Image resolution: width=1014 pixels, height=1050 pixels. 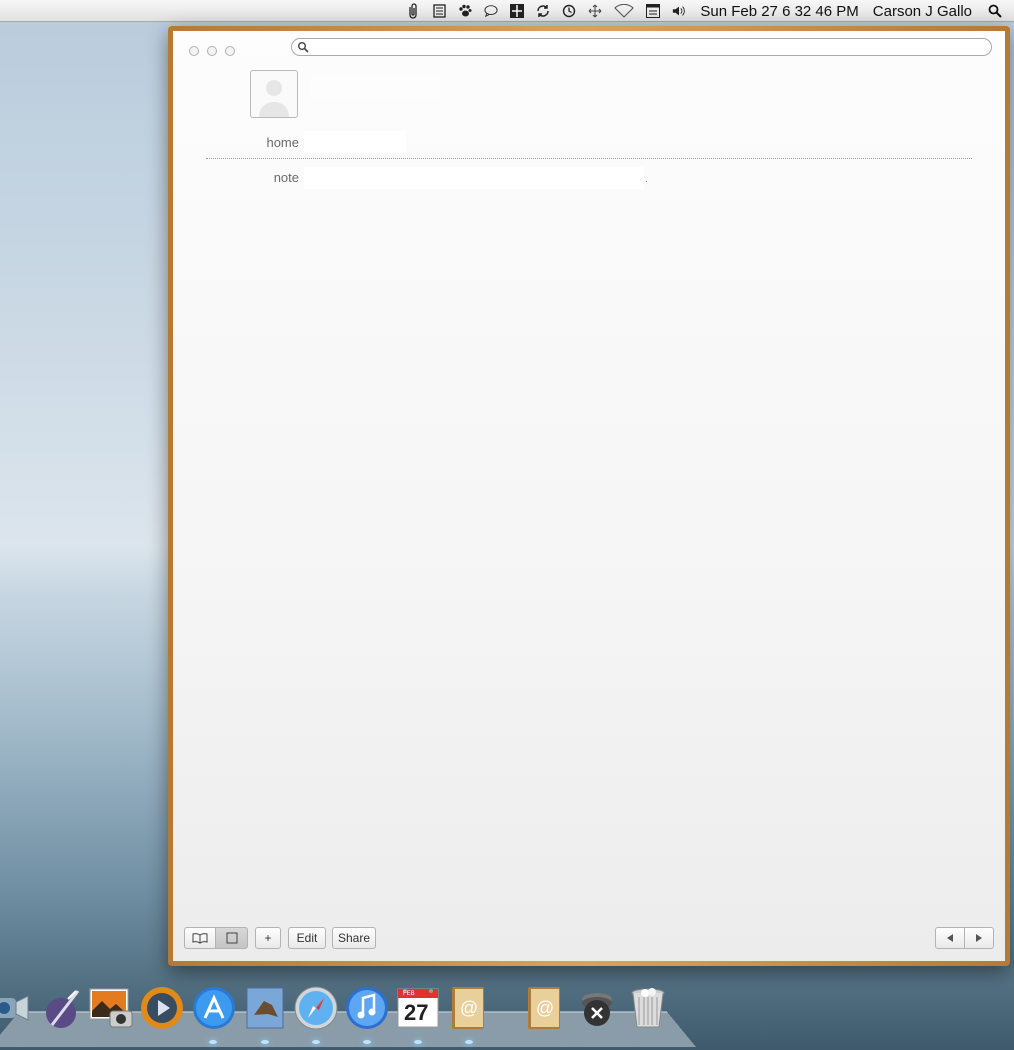 I want to click on open-book-icon, so click(x=200, y=938).